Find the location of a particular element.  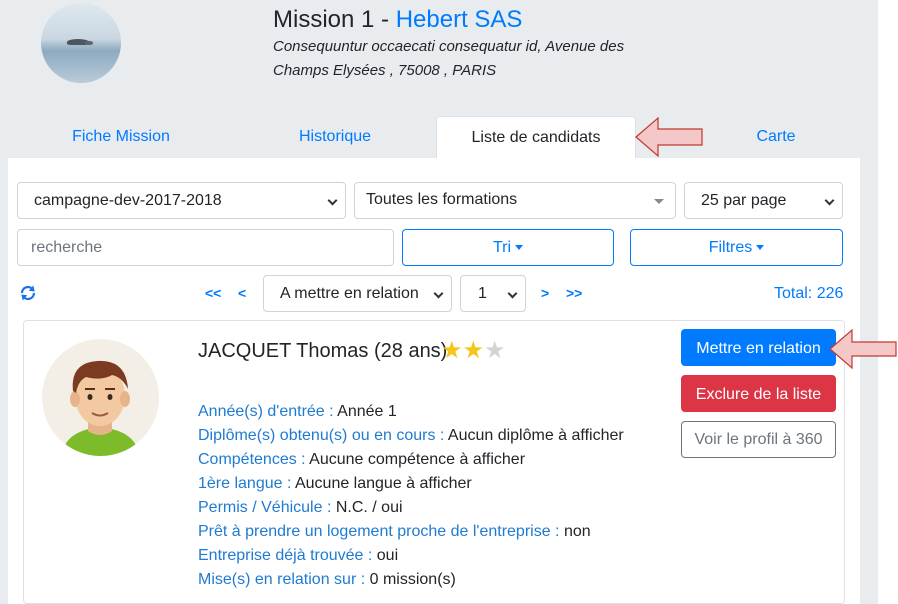

exclude-button: Exclure de la liste is located at coordinates (758, 393).